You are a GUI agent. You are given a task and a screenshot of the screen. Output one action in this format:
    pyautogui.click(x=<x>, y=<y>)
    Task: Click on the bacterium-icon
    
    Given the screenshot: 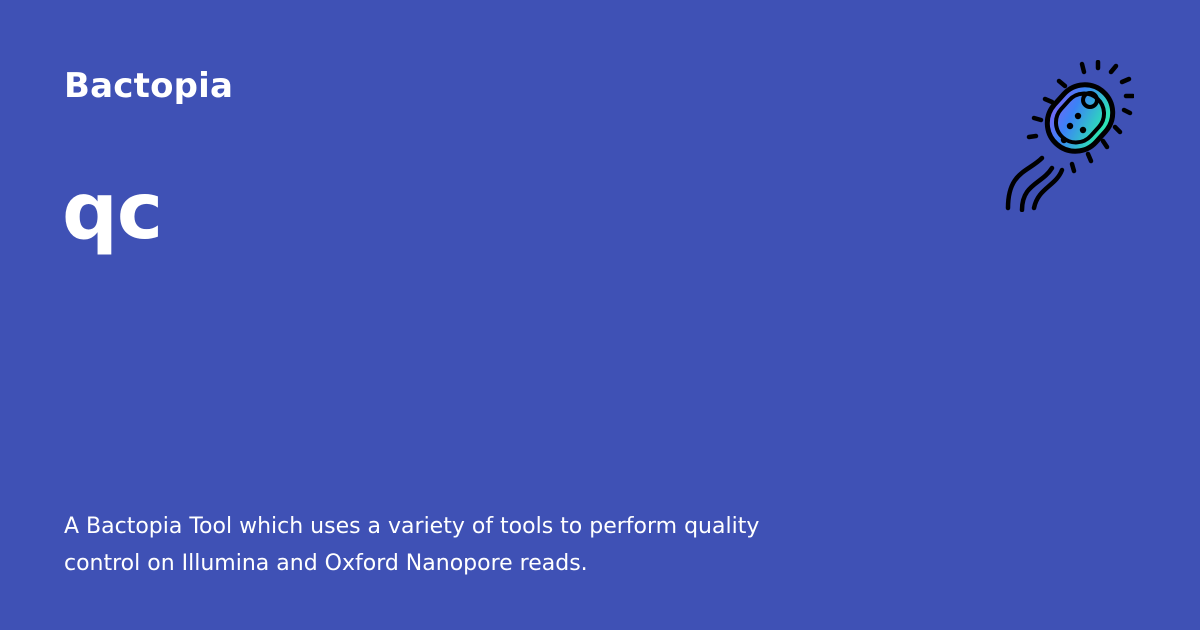 What is the action you would take?
    pyautogui.click(x=1070, y=136)
    